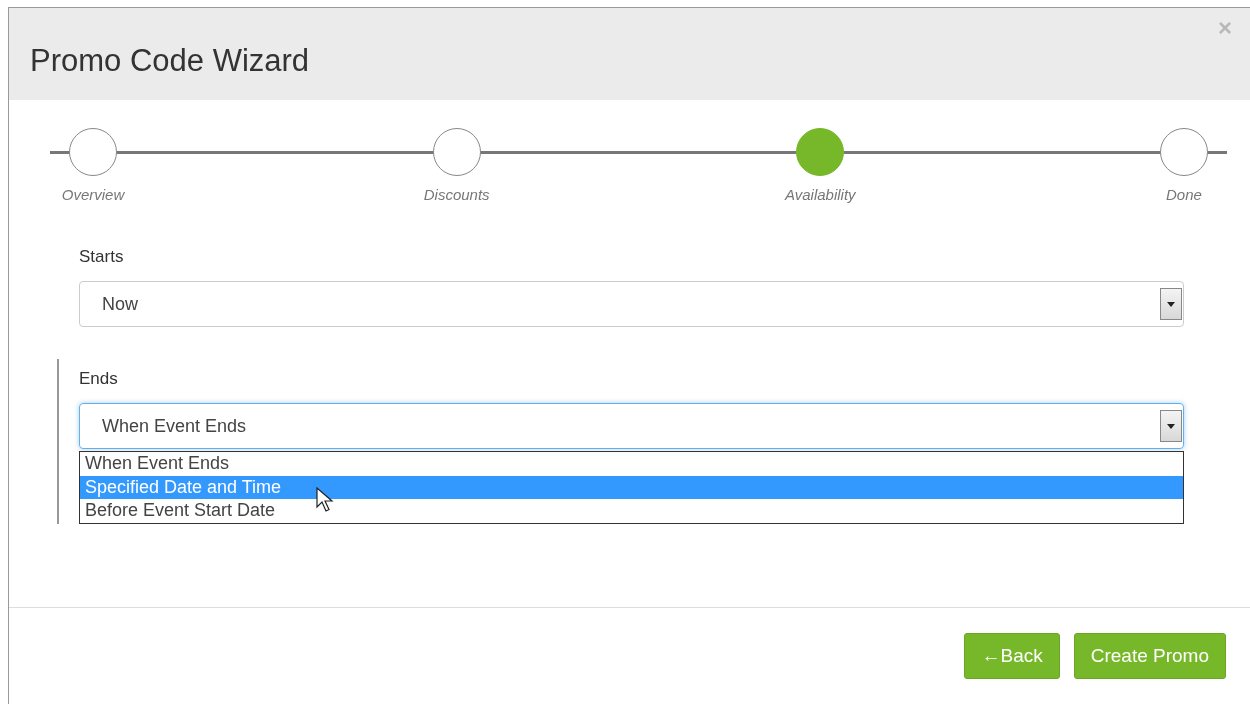 This screenshot has width=1250, height=704. I want to click on dropdown-select: Now, so click(631, 304).